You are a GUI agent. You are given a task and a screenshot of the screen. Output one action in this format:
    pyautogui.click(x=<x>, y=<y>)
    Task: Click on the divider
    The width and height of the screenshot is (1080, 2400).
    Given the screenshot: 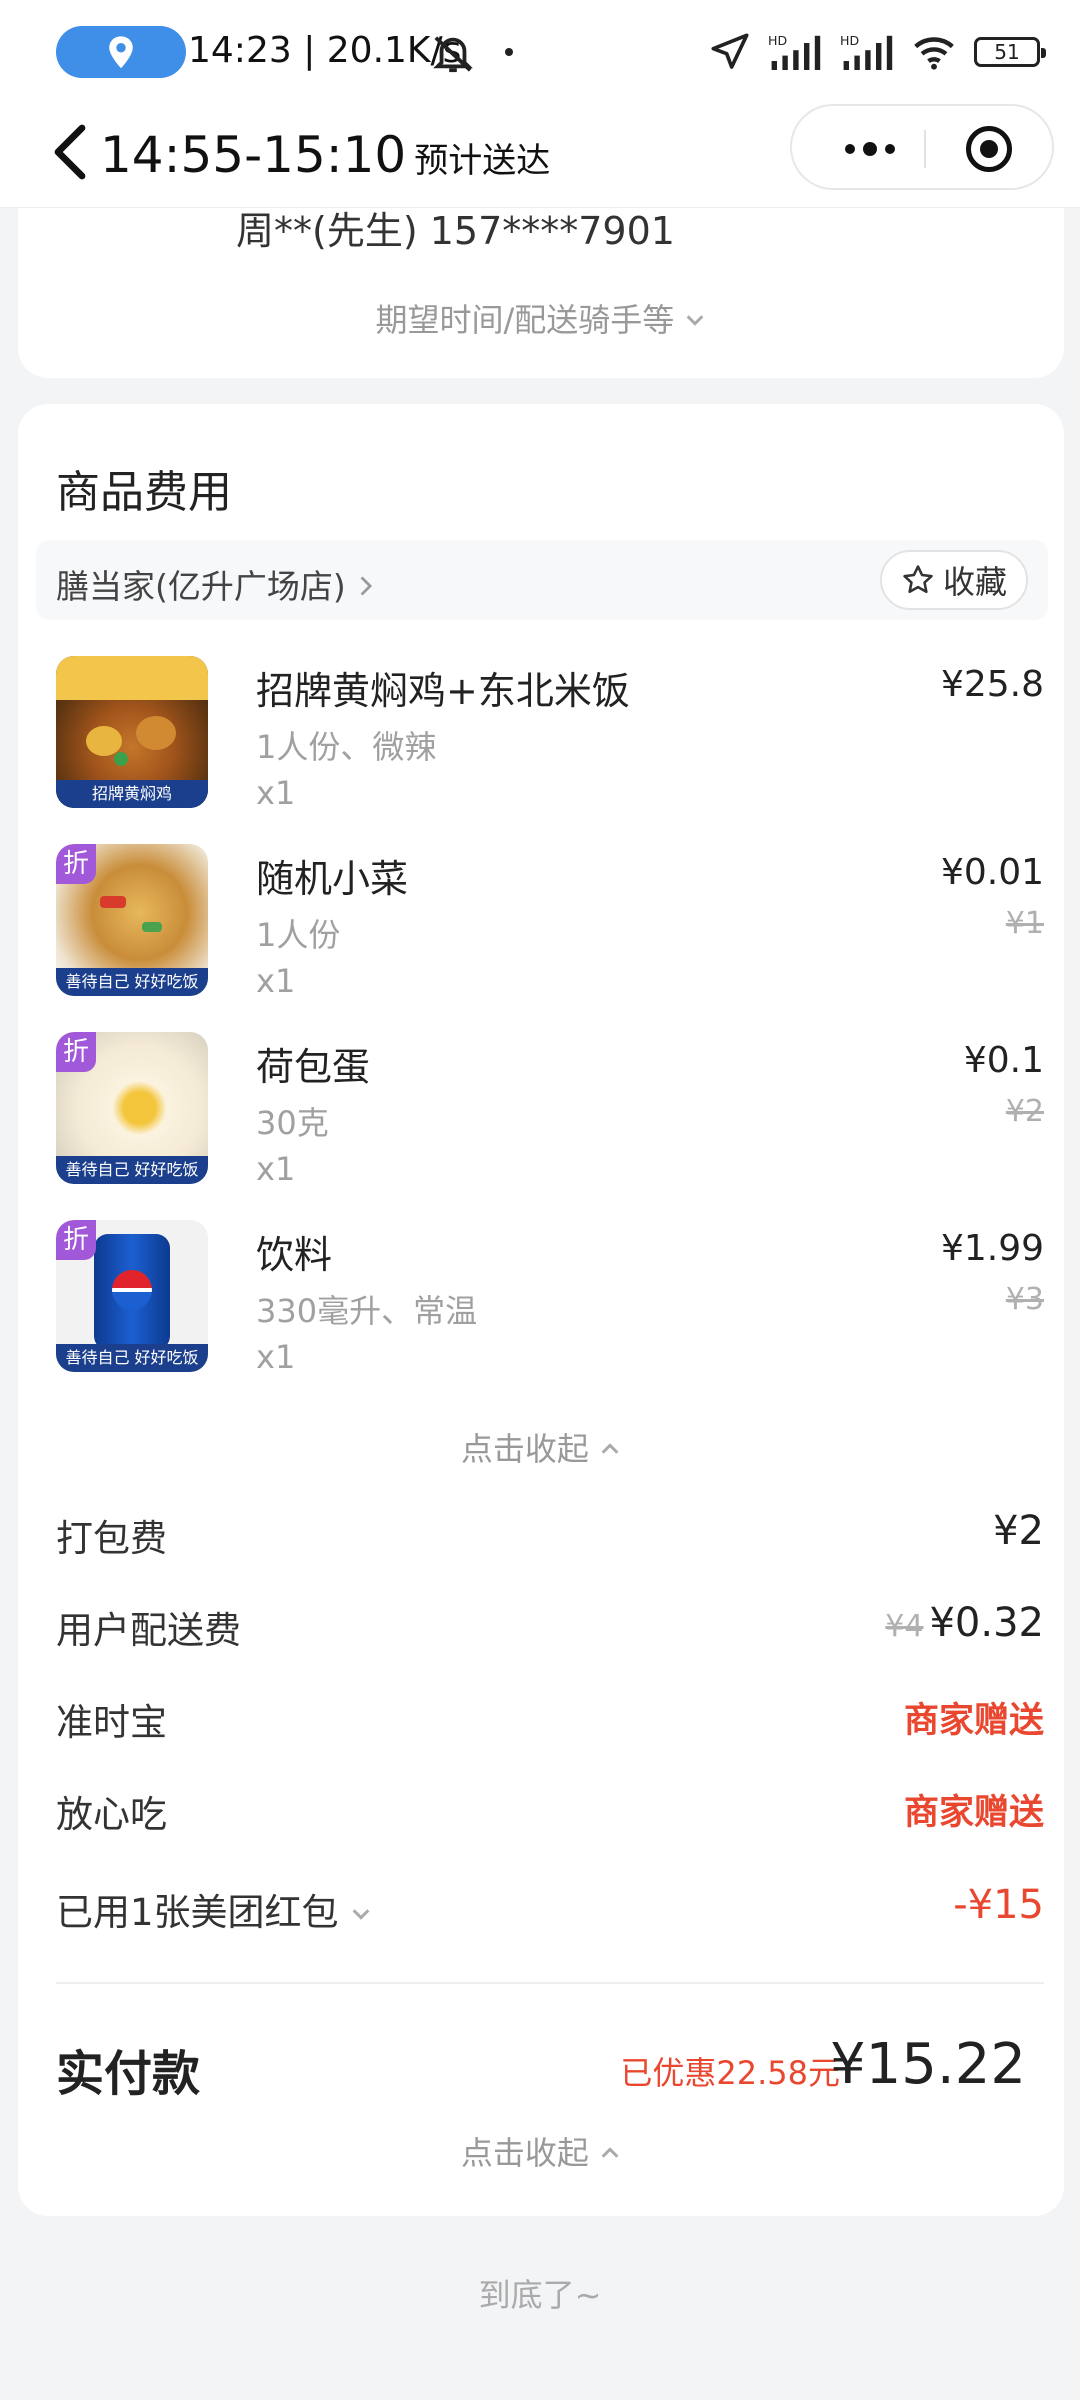 What is the action you would take?
    pyautogui.click(x=550, y=1983)
    